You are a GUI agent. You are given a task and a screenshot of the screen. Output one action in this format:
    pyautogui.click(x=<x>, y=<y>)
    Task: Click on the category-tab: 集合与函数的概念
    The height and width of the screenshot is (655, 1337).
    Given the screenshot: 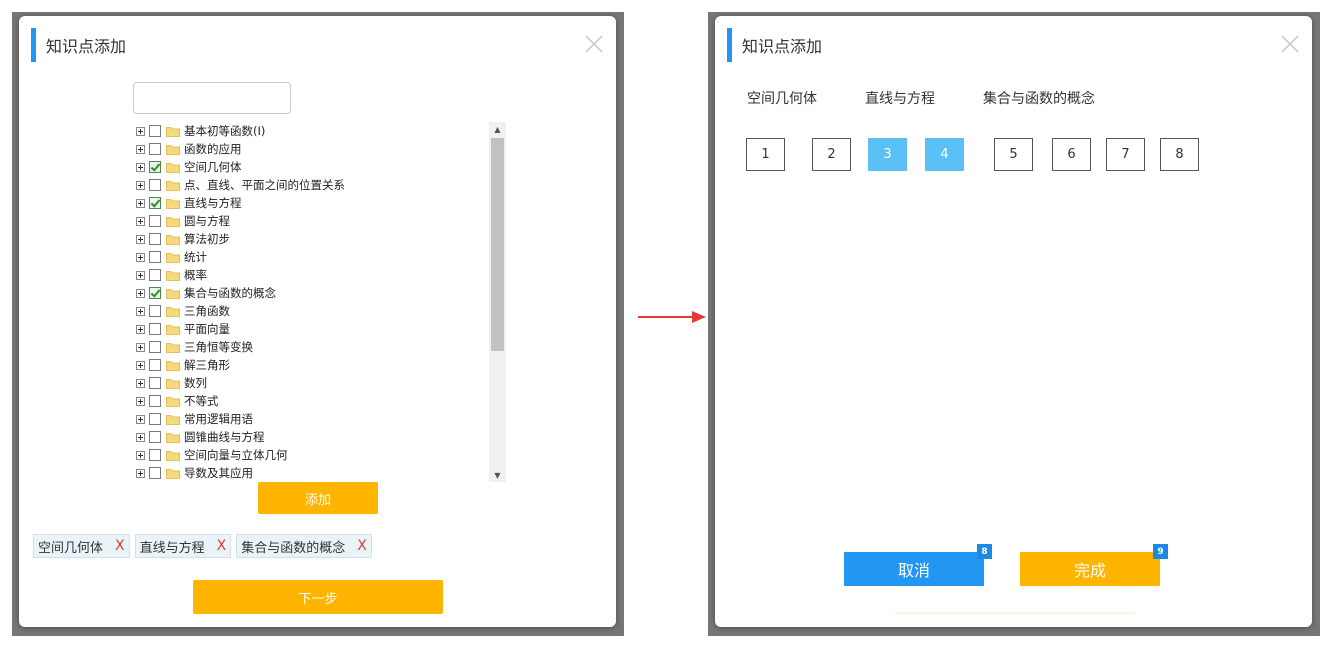 What is the action you would take?
    pyautogui.click(x=1039, y=98)
    